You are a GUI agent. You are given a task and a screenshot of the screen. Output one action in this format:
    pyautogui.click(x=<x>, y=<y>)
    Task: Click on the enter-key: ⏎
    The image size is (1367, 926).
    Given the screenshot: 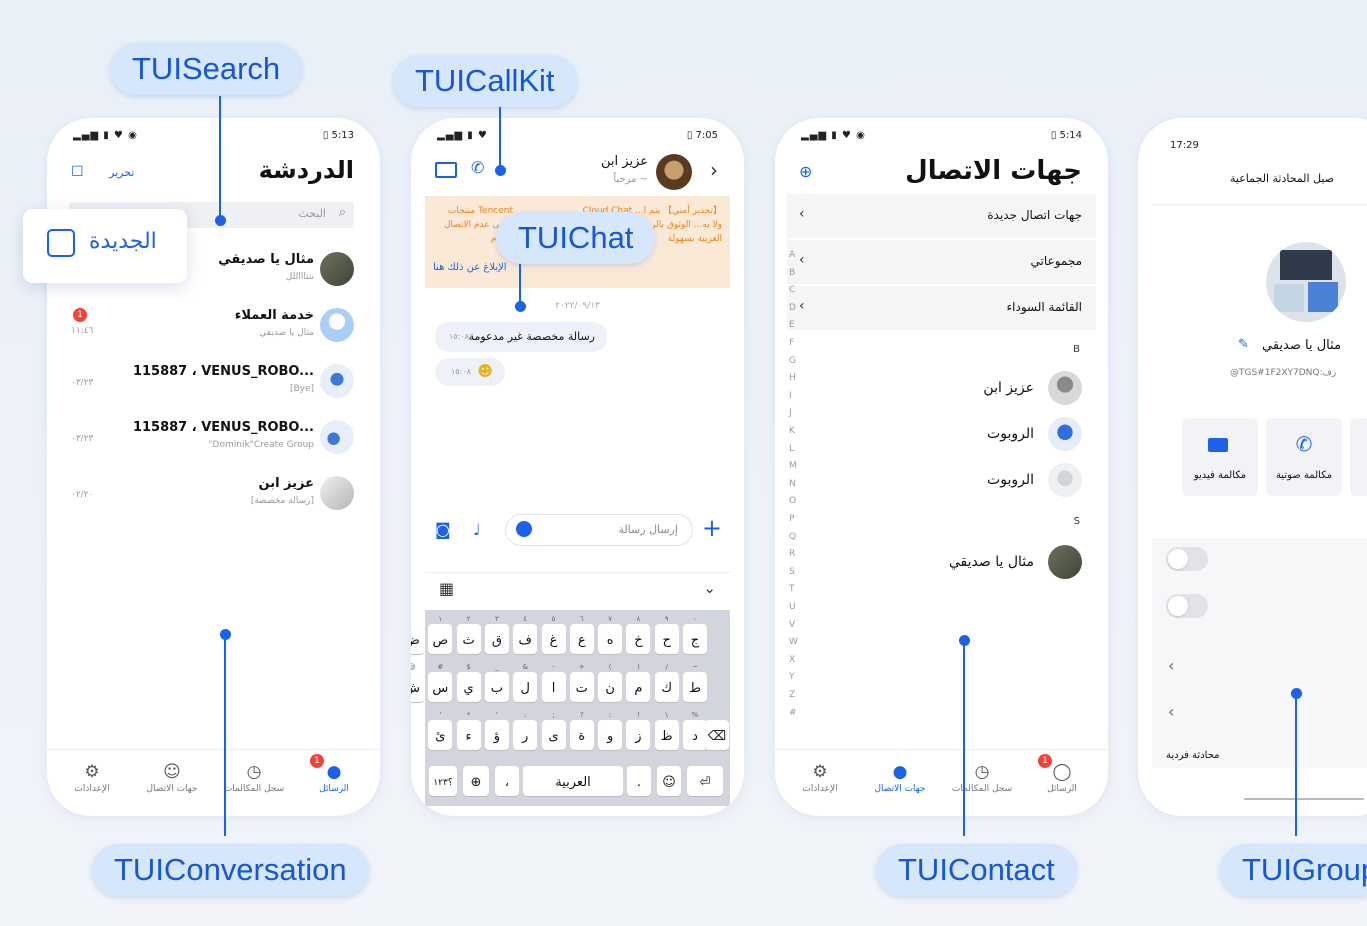 What is the action you would take?
    pyautogui.click(x=705, y=781)
    